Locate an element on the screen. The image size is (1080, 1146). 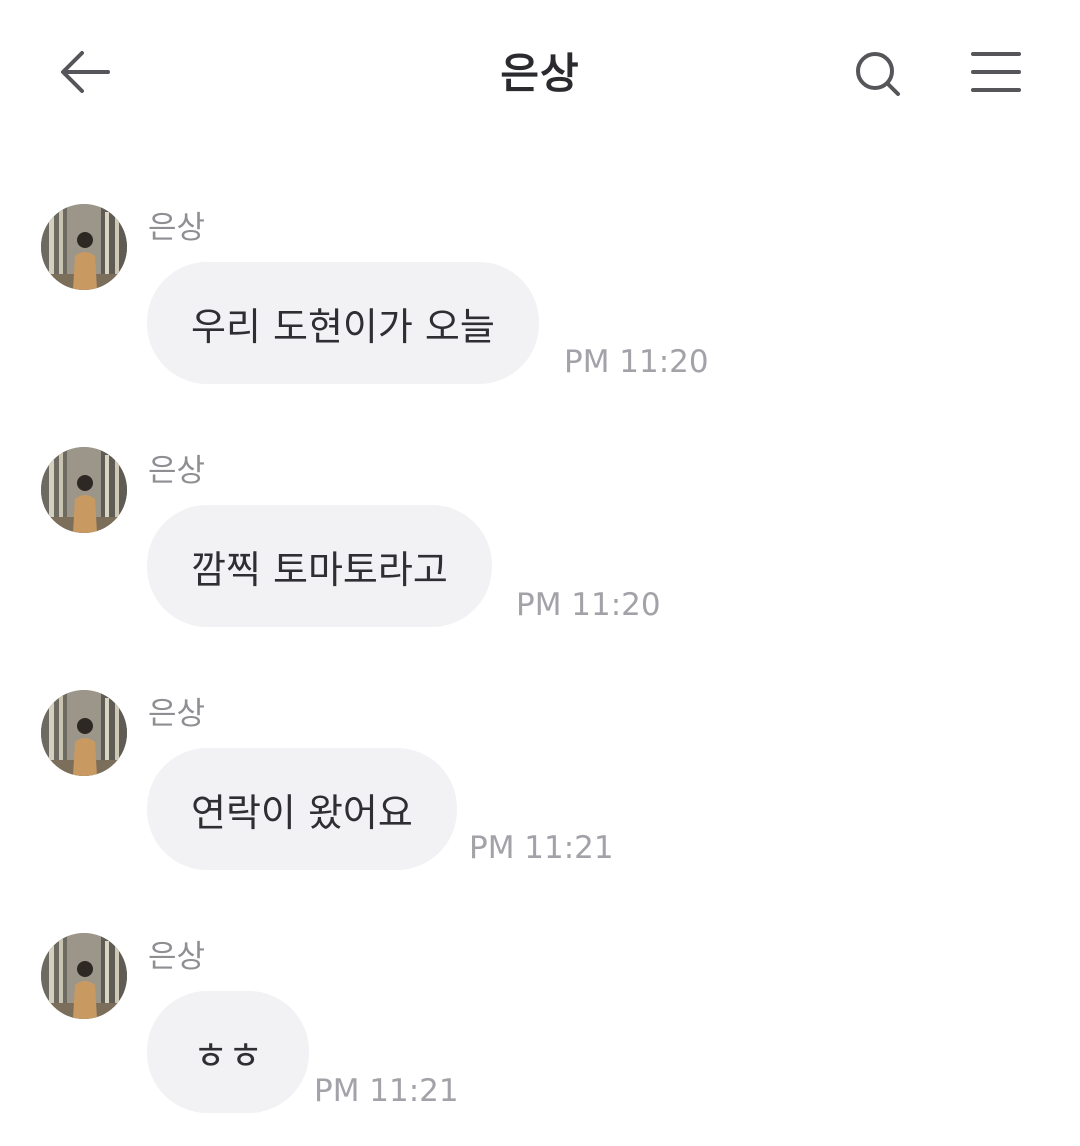
message-bubble: 깜찍 토마토라고 is located at coordinates (319, 566).